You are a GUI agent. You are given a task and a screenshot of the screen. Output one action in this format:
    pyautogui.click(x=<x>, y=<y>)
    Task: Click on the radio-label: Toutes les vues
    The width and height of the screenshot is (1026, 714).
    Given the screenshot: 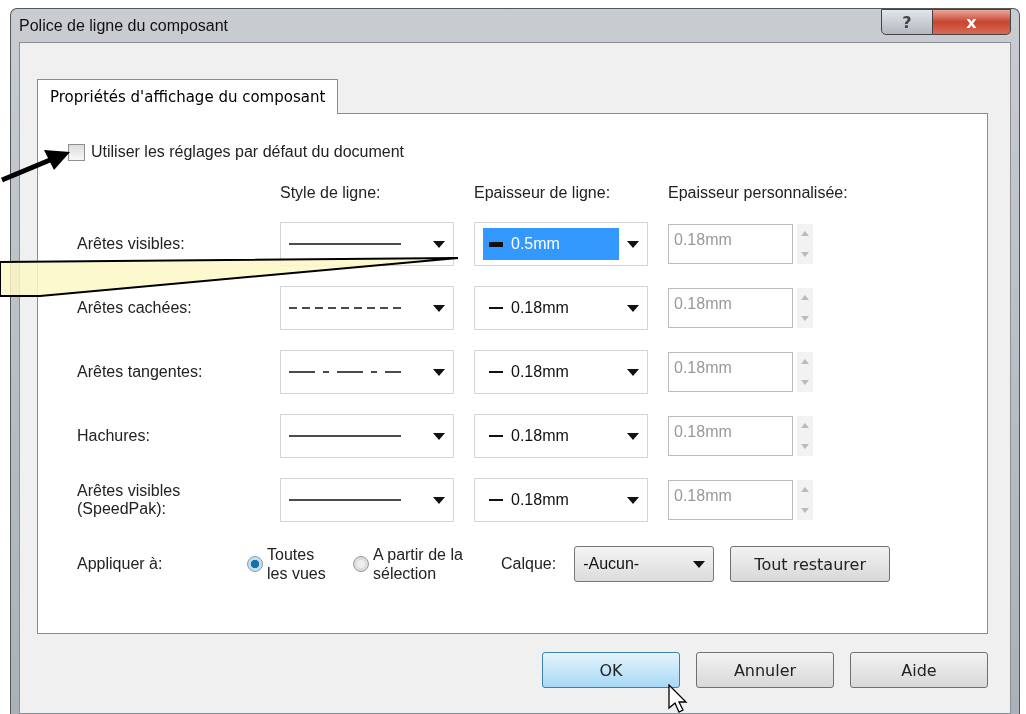 What is the action you would take?
    pyautogui.click(x=297, y=564)
    